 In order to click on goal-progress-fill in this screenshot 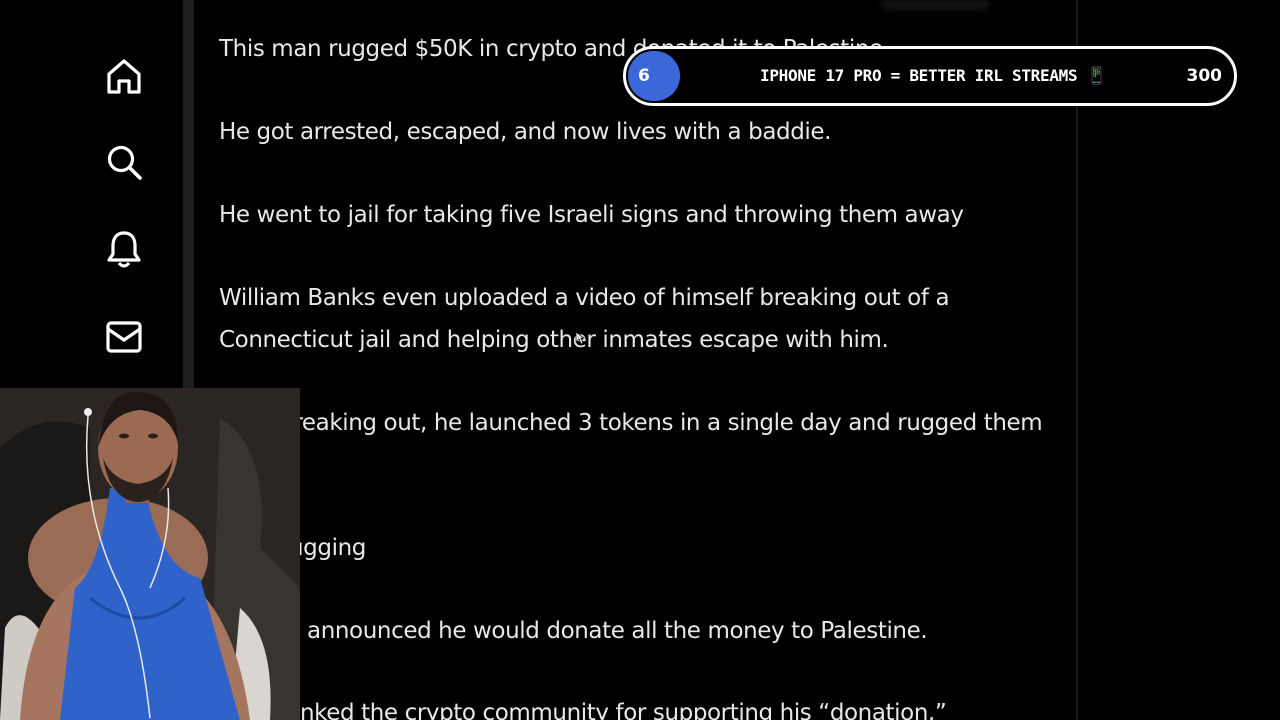, I will do `click(654, 76)`.